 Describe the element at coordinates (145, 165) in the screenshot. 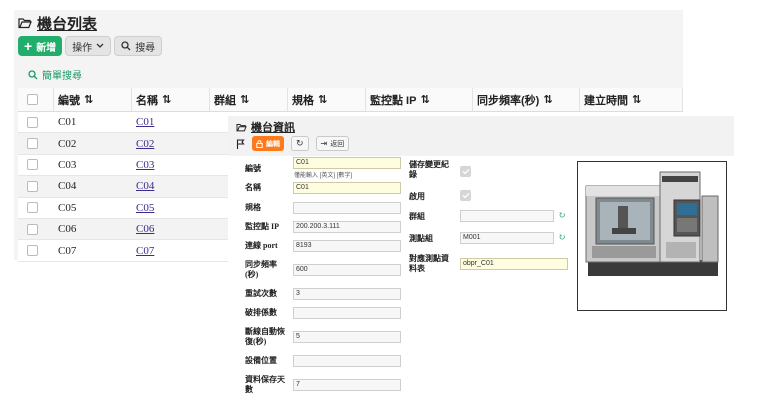

I see `machine-link: C03` at that location.